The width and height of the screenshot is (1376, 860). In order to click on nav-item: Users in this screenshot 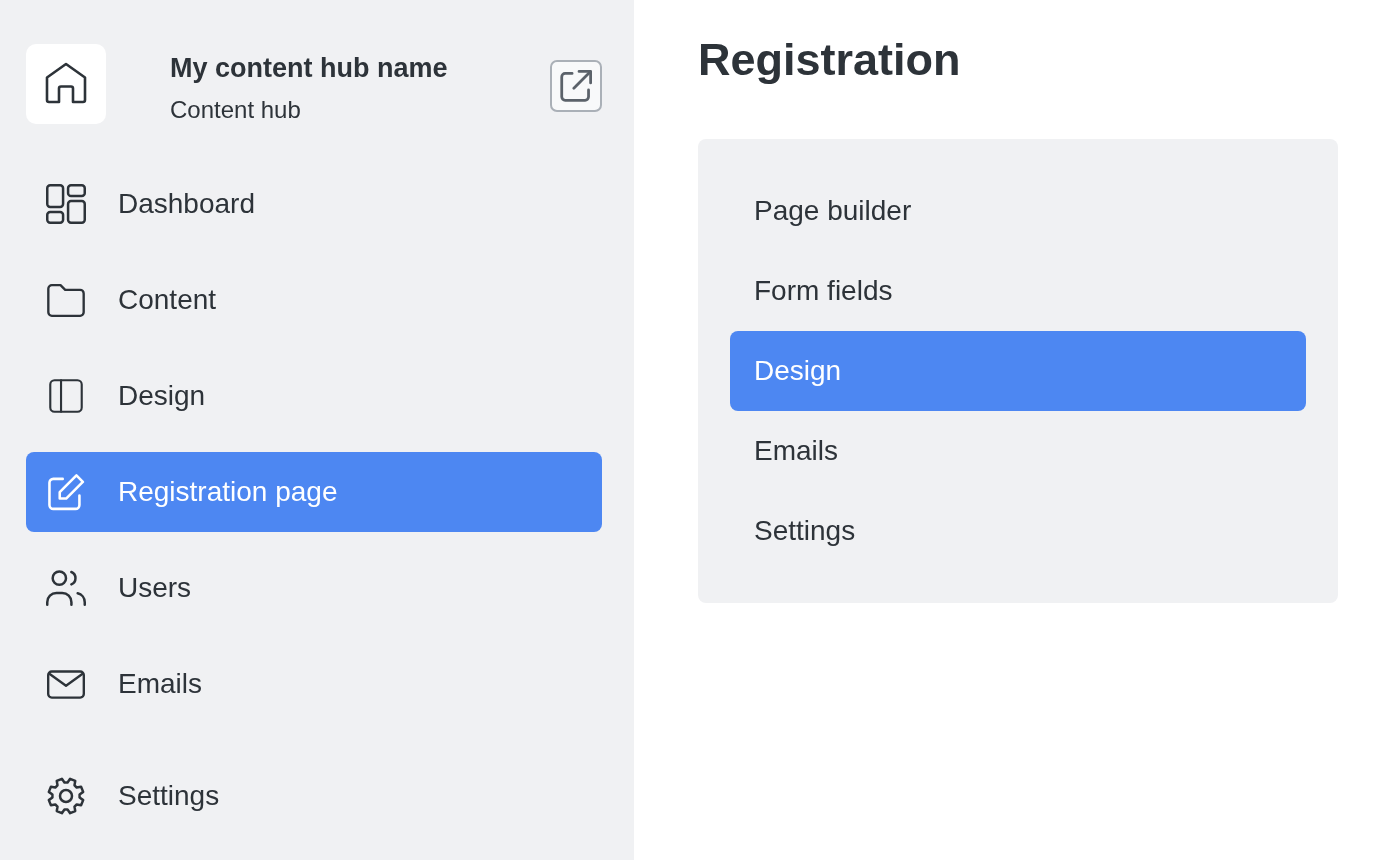, I will do `click(314, 588)`.